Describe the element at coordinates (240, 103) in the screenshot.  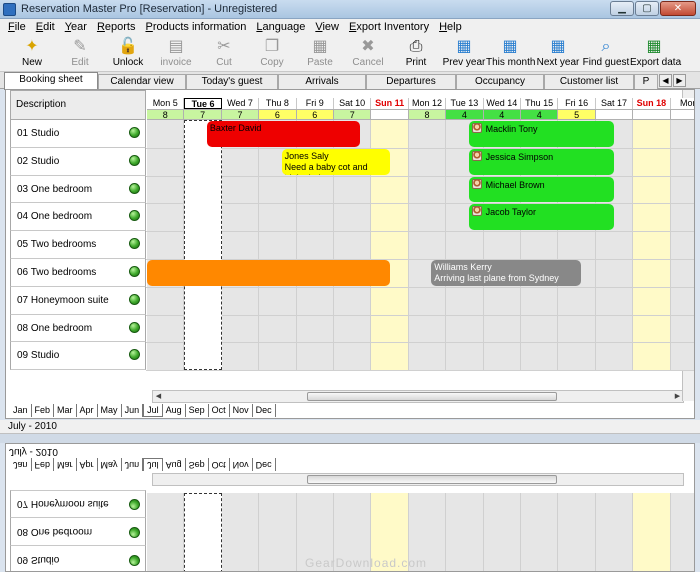
I see `day-header: Wed 7` at that location.